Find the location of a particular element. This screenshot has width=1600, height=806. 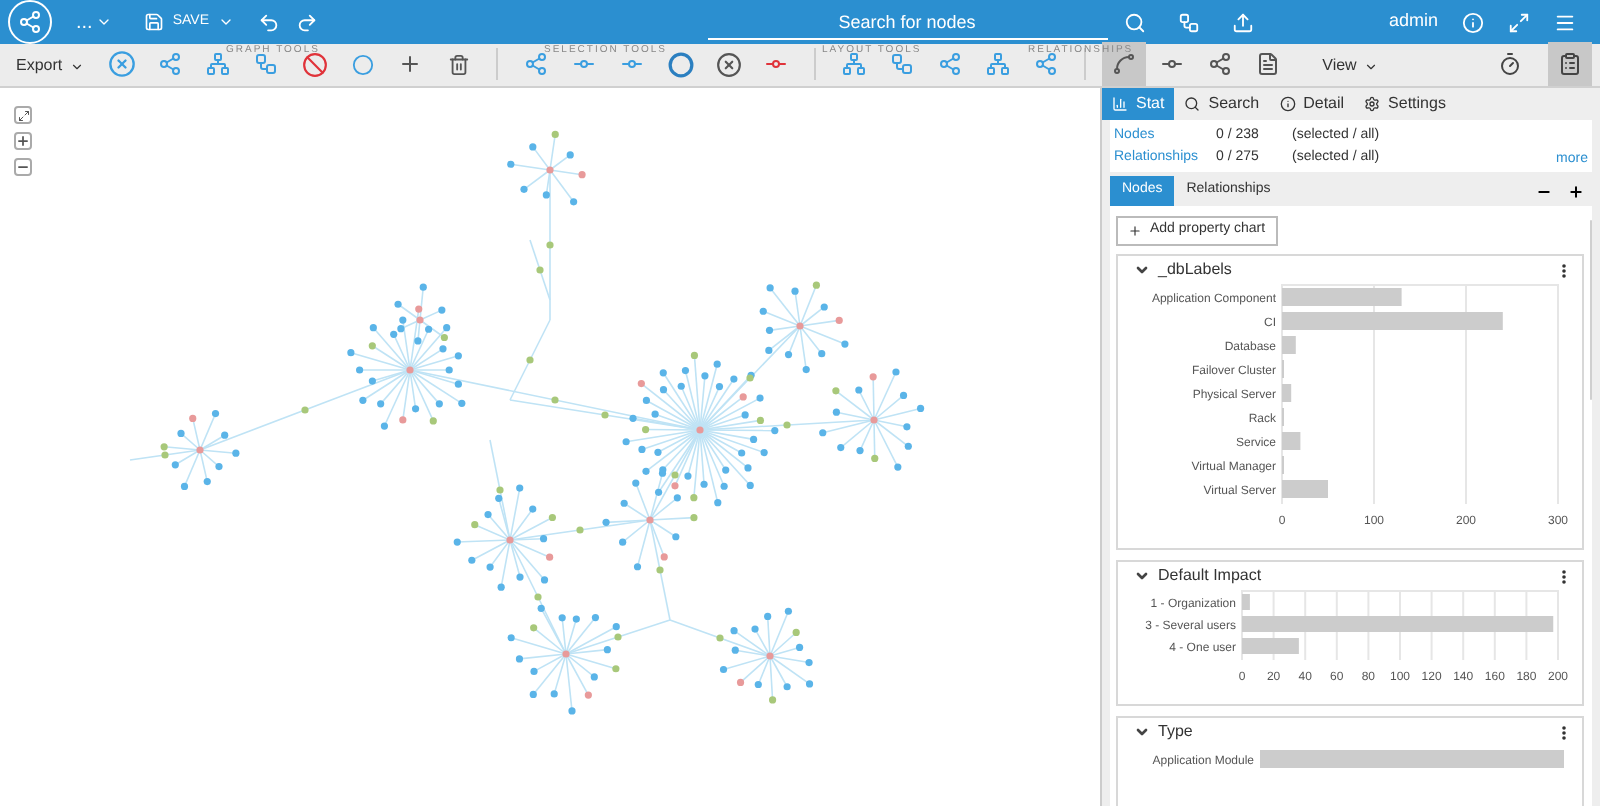

chart-title: _dbLabels is located at coordinates (1195, 270).